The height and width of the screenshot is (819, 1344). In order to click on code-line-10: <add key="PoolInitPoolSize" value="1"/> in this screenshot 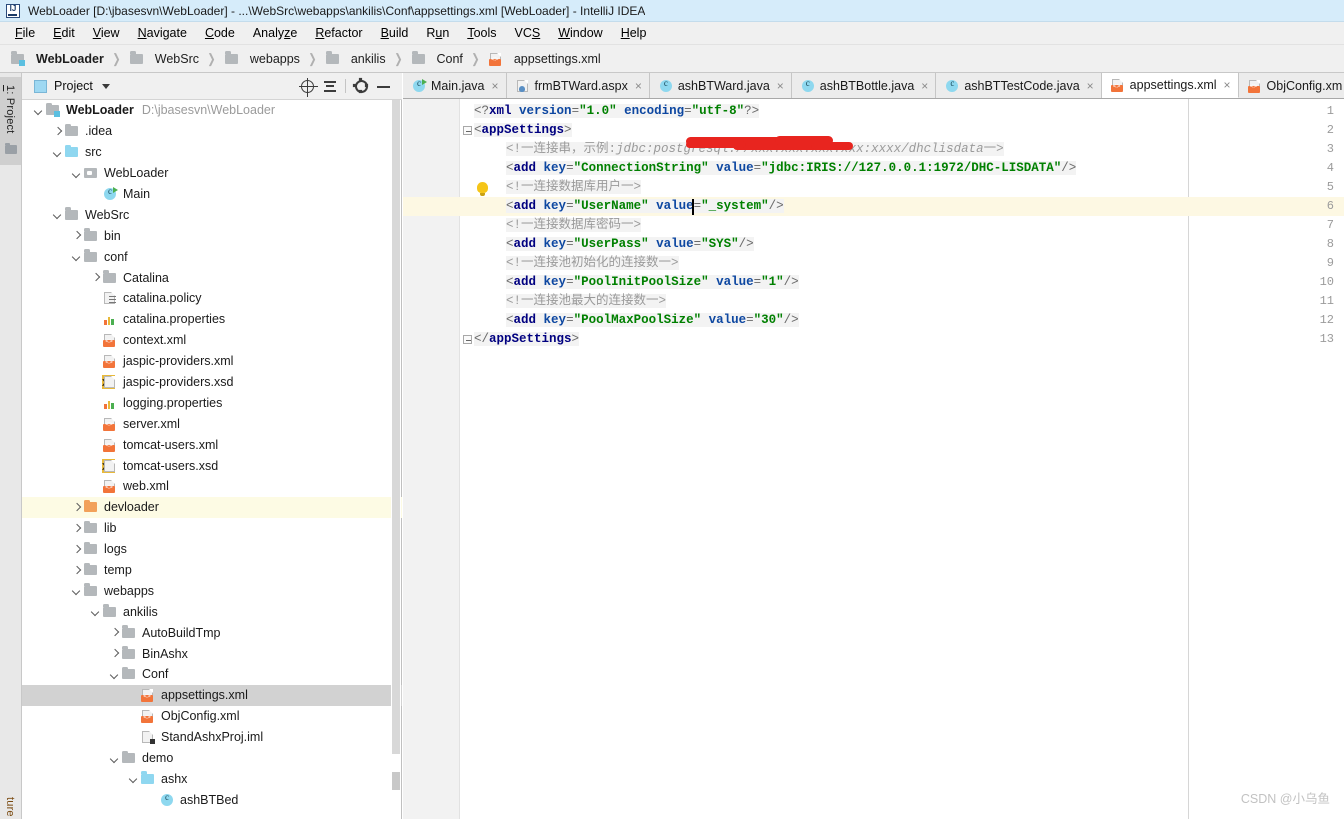, I will do `click(636, 282)`.